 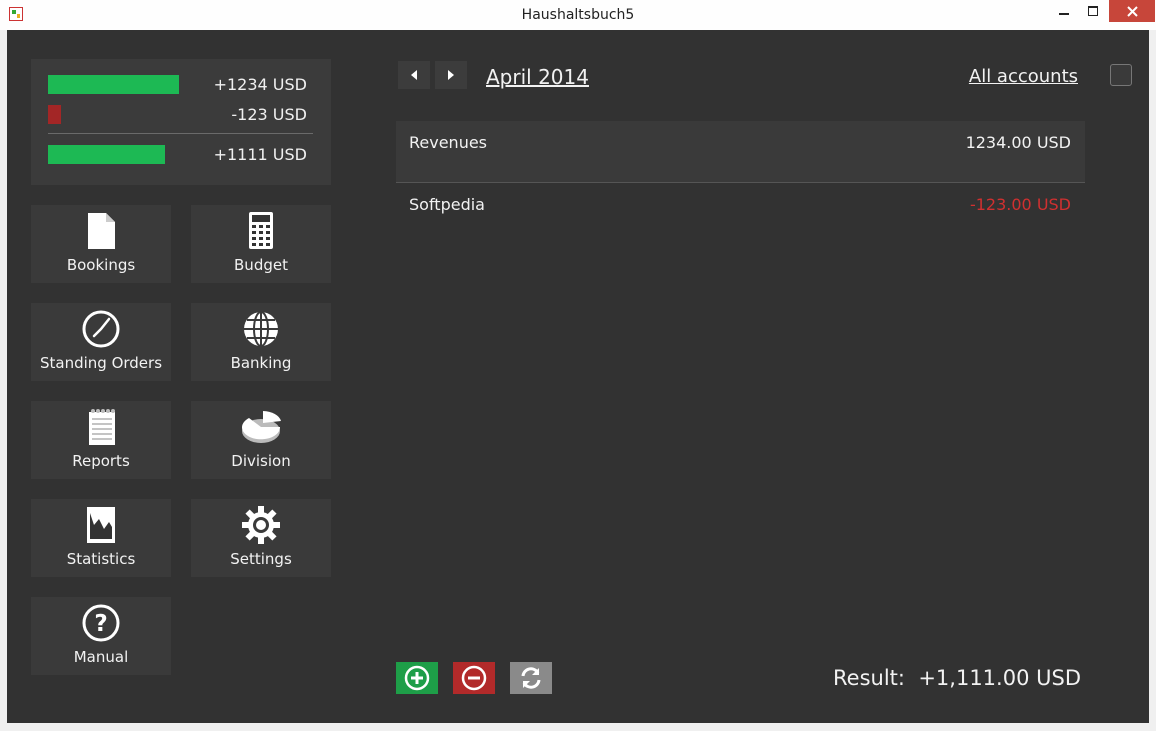 I want to click on result-summary: Result: +1,111.00 USD, so click(x=957, y=678).